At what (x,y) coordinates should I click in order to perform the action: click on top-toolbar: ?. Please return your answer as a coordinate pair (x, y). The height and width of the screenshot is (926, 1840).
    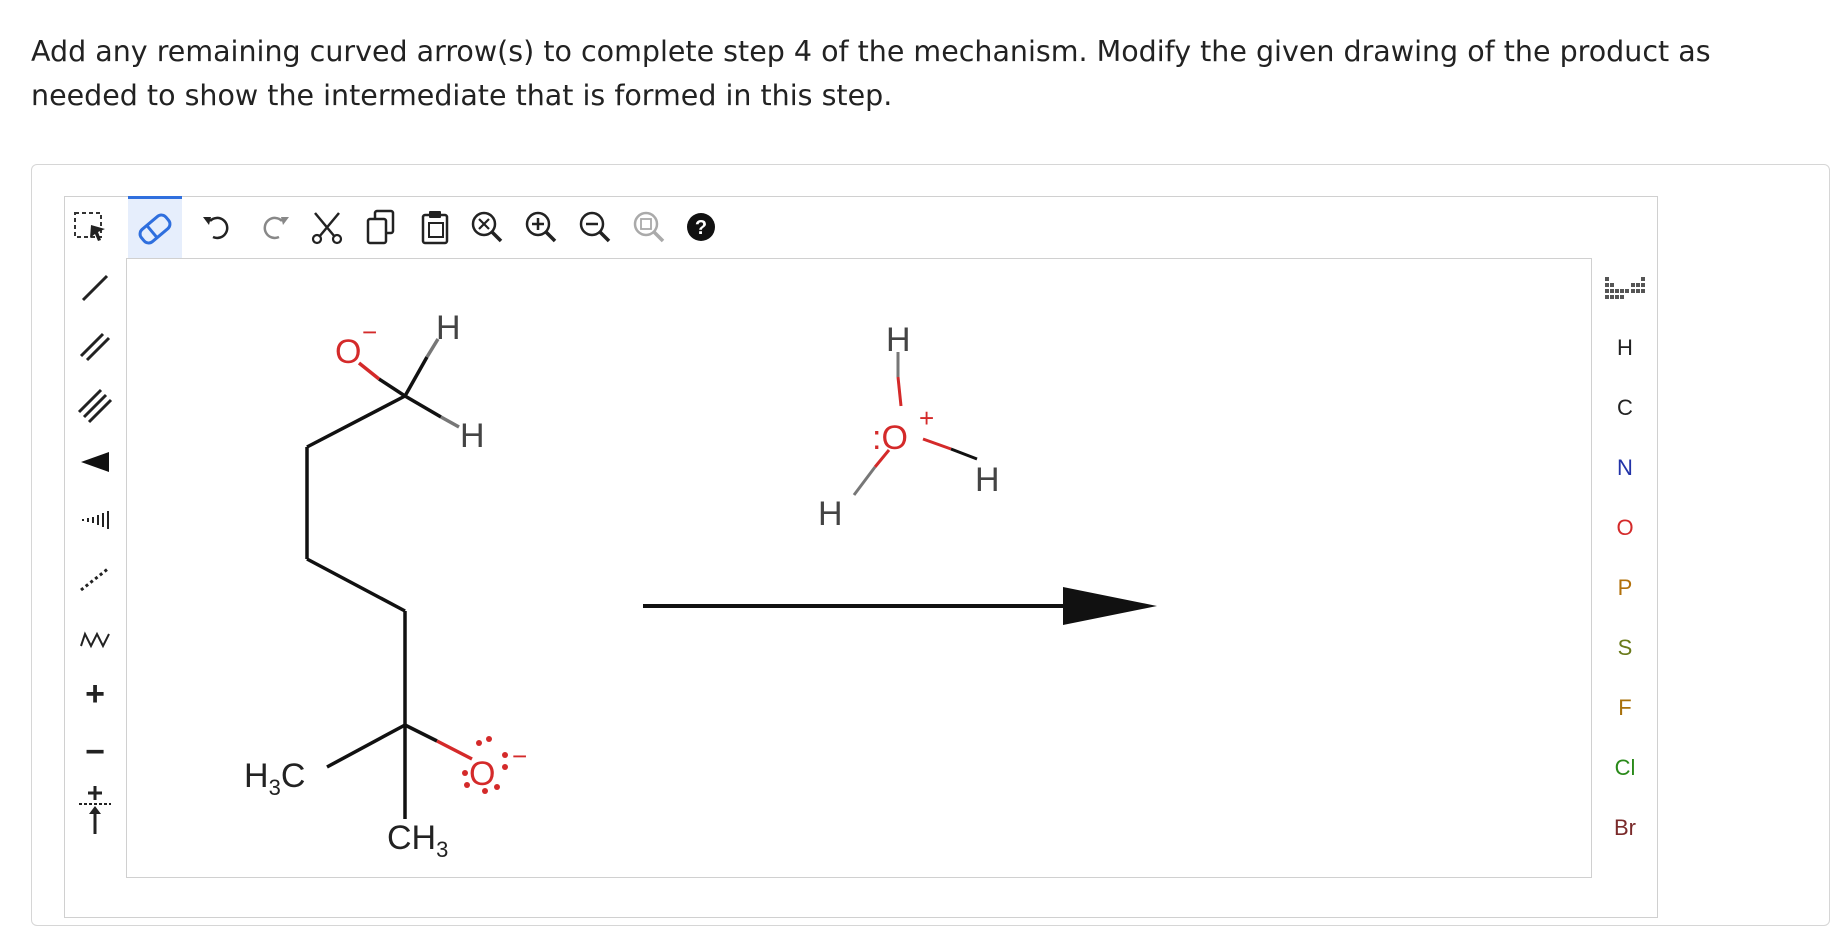
    Looking at the image, I should click on (860, 227).